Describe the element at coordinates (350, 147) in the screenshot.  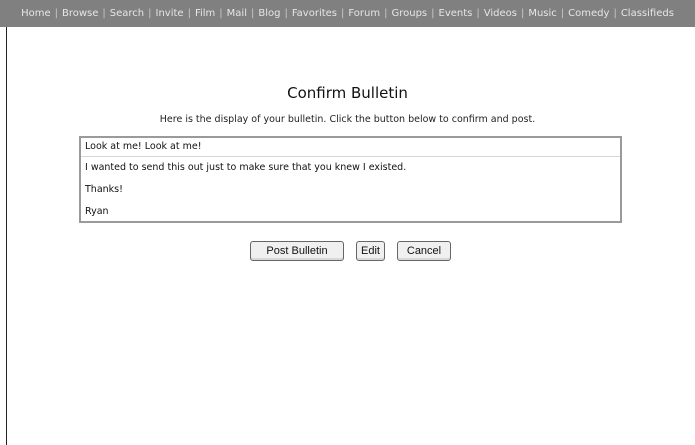
I see `bulletin-subject: Look at me! Look at me!` at that location.